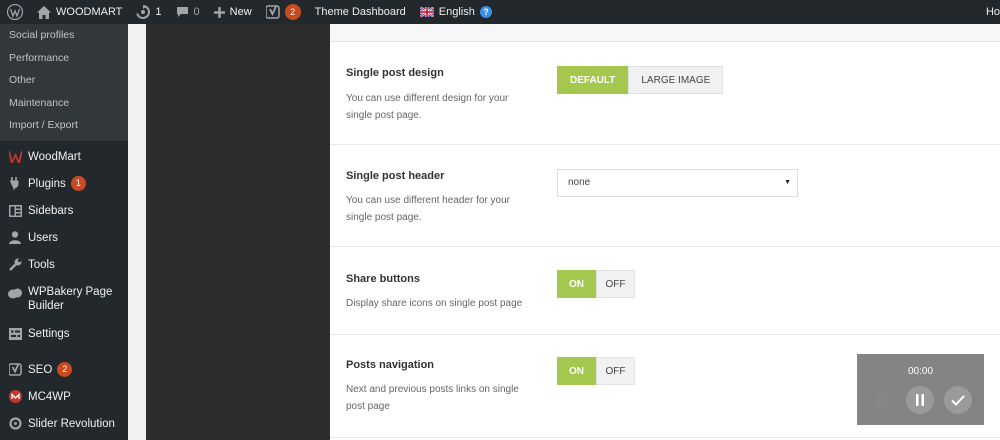  What do you see at coordinates (958, 400) in the screenshot?
I see `recorder-done-button` at bounding box center [958, 400].